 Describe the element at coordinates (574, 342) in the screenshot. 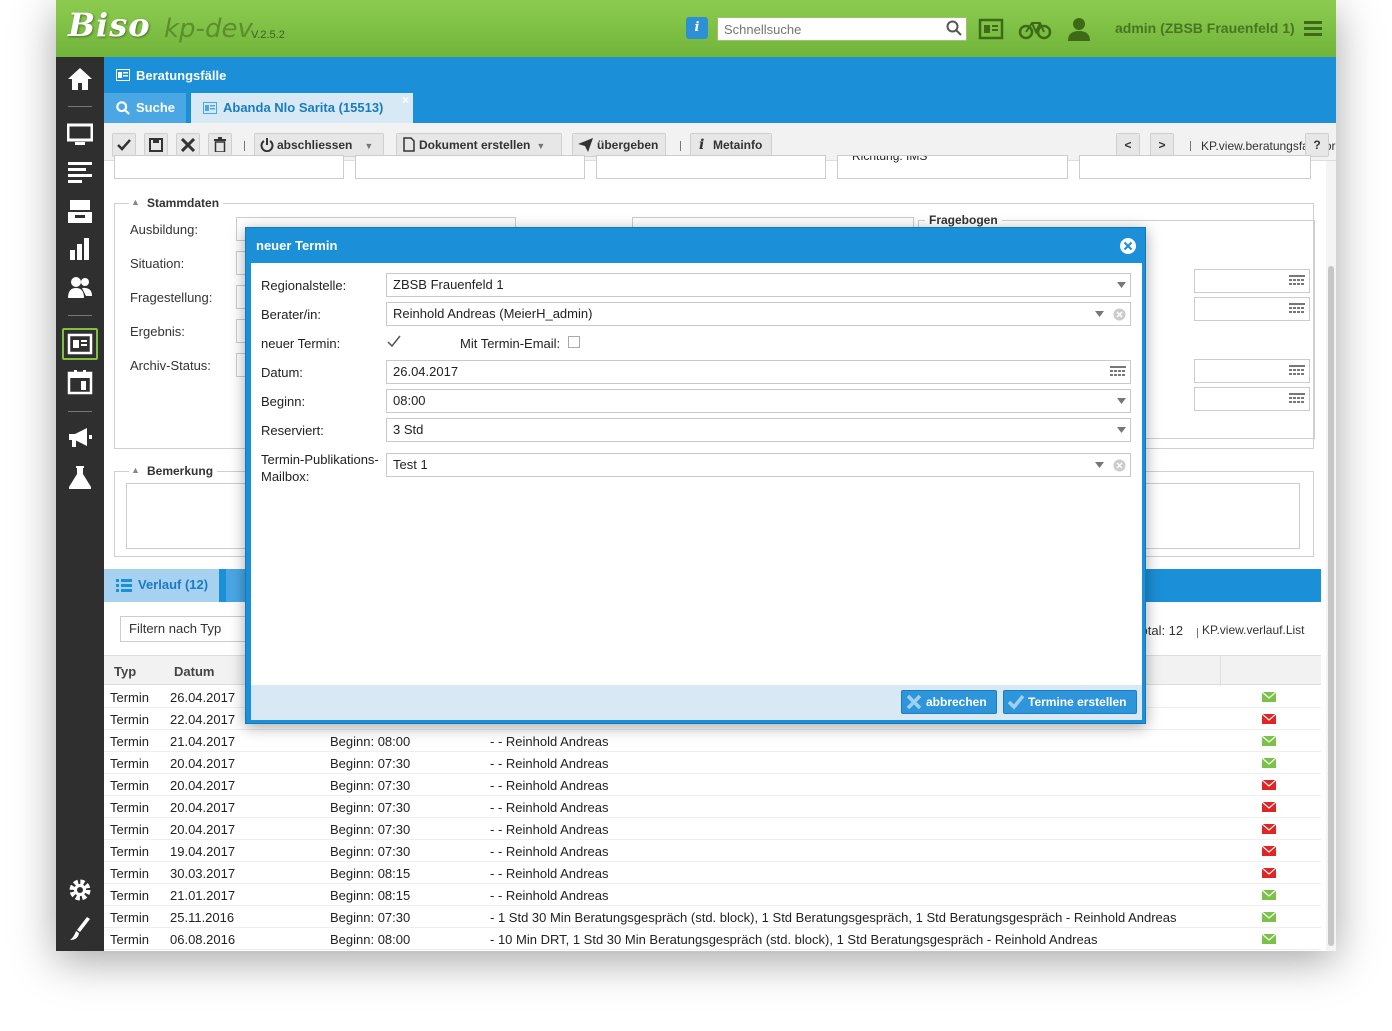

I see `mit-termin-email-checkbox` at that location.